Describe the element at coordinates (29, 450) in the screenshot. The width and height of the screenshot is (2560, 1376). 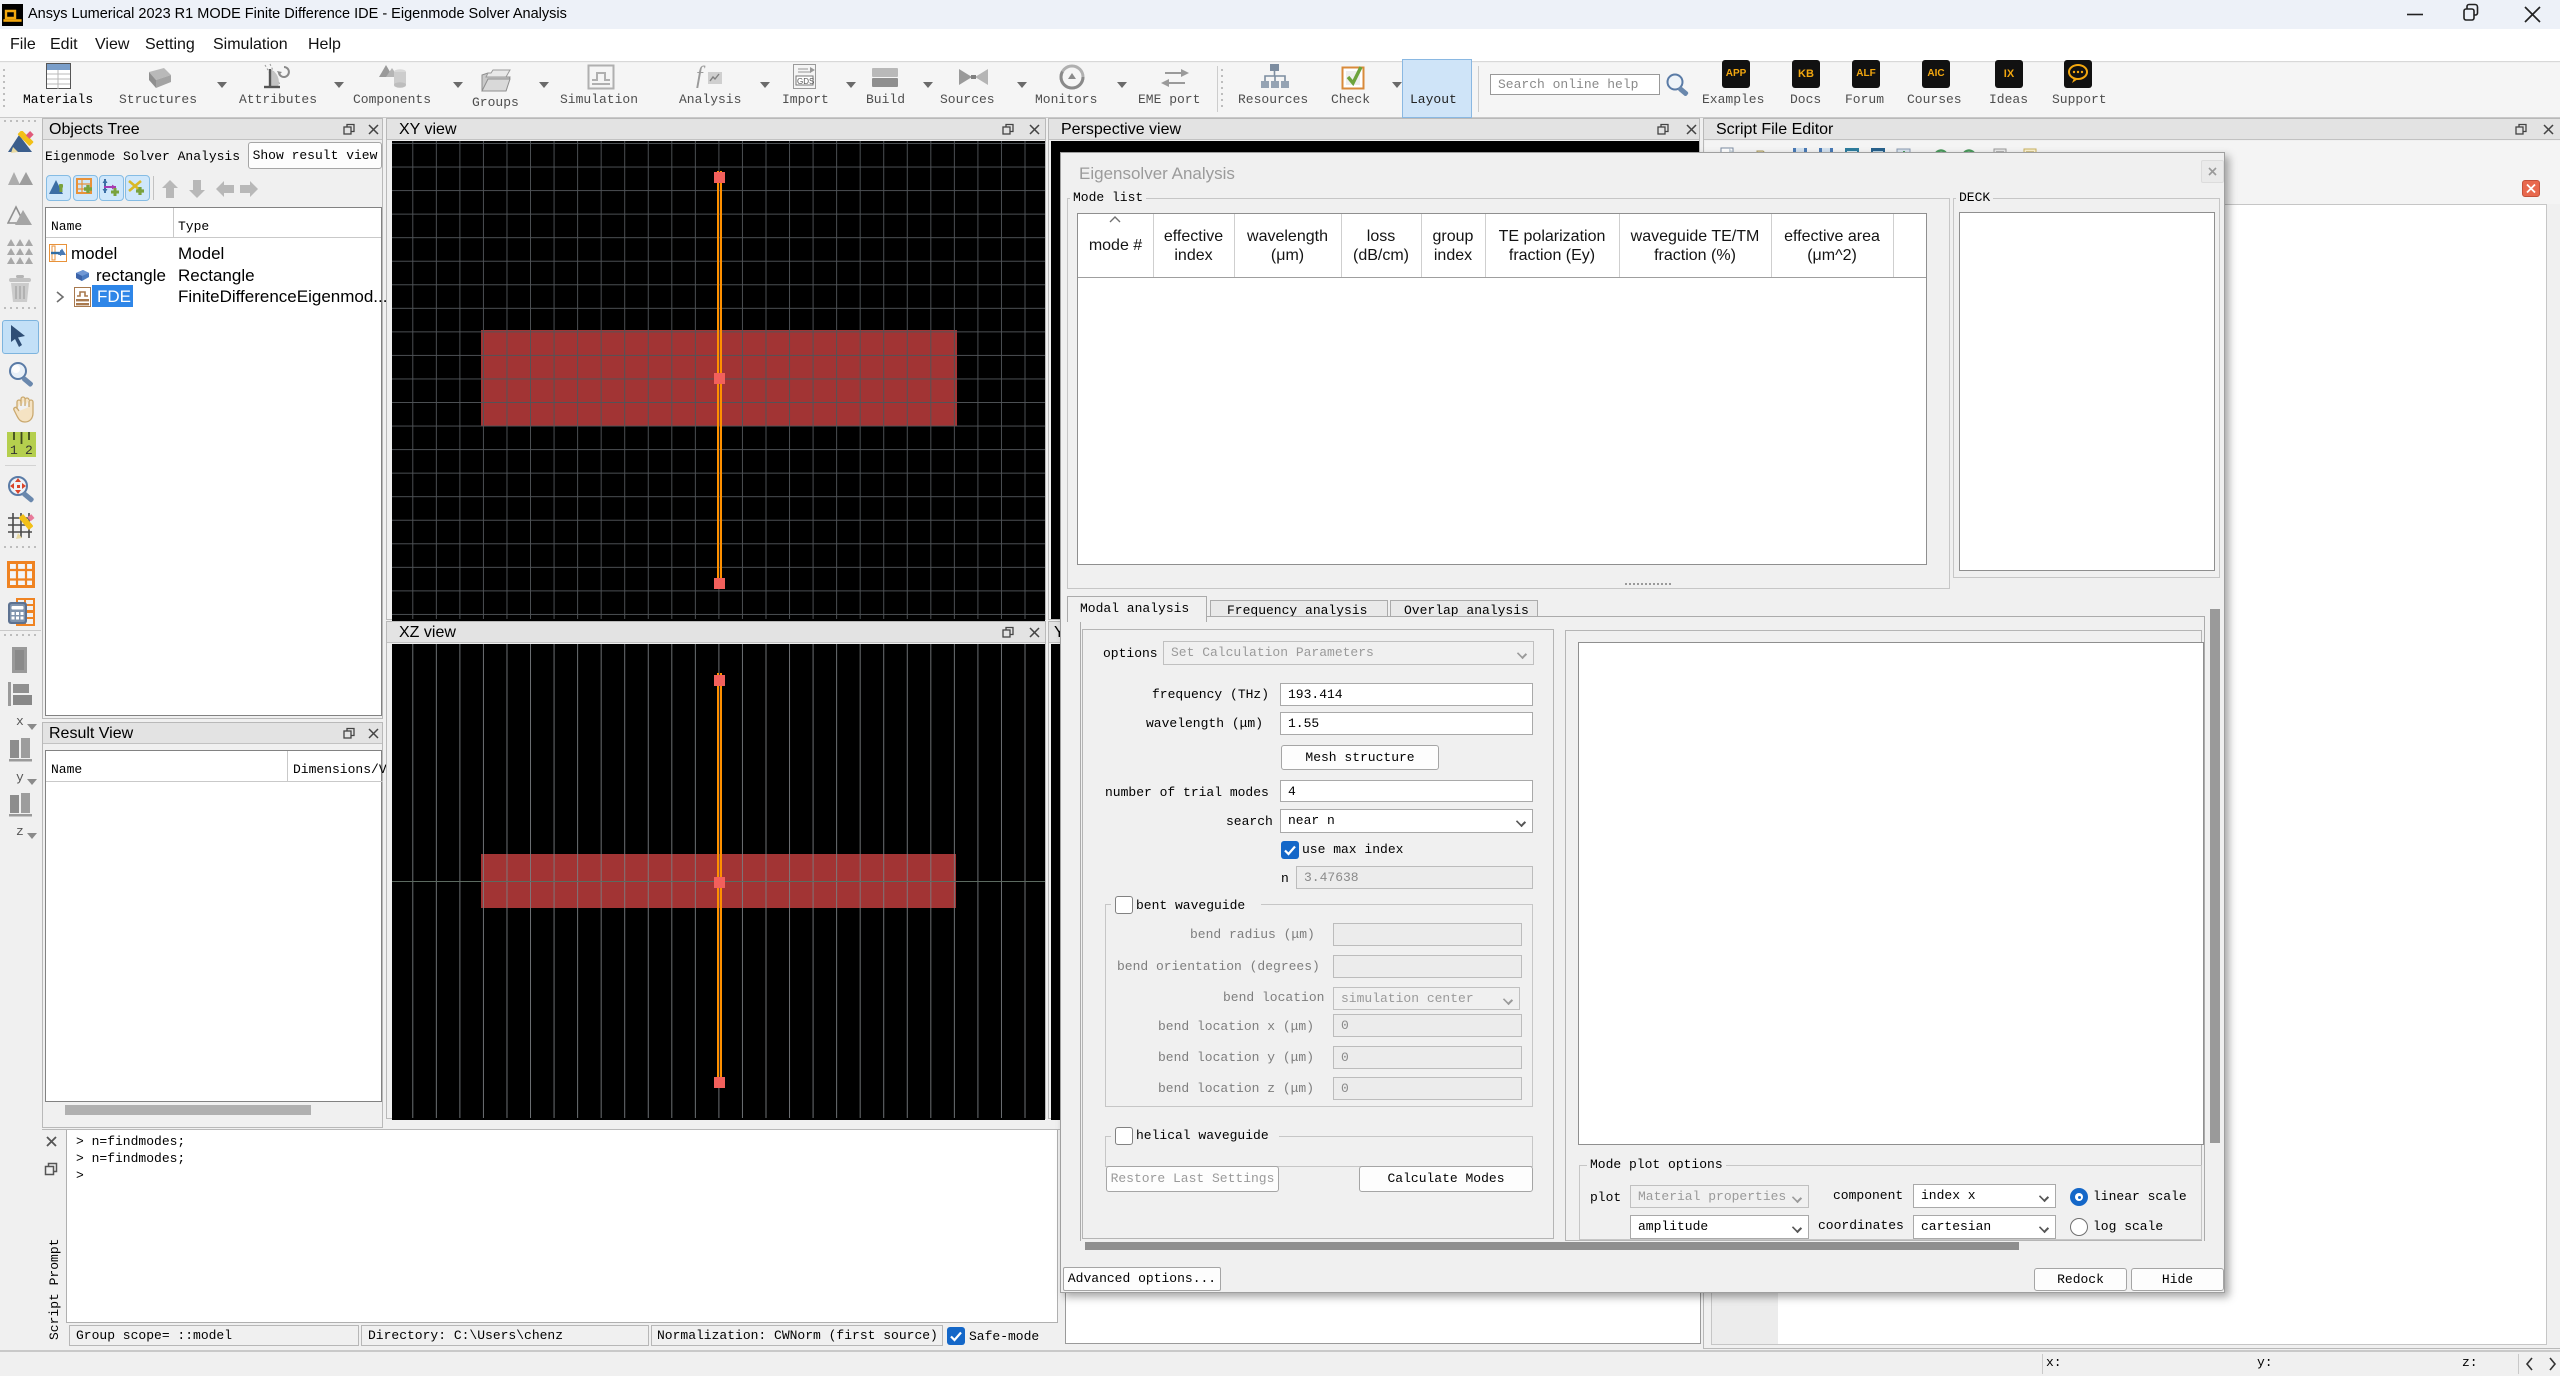
I see `svg-text: 2` at that location.